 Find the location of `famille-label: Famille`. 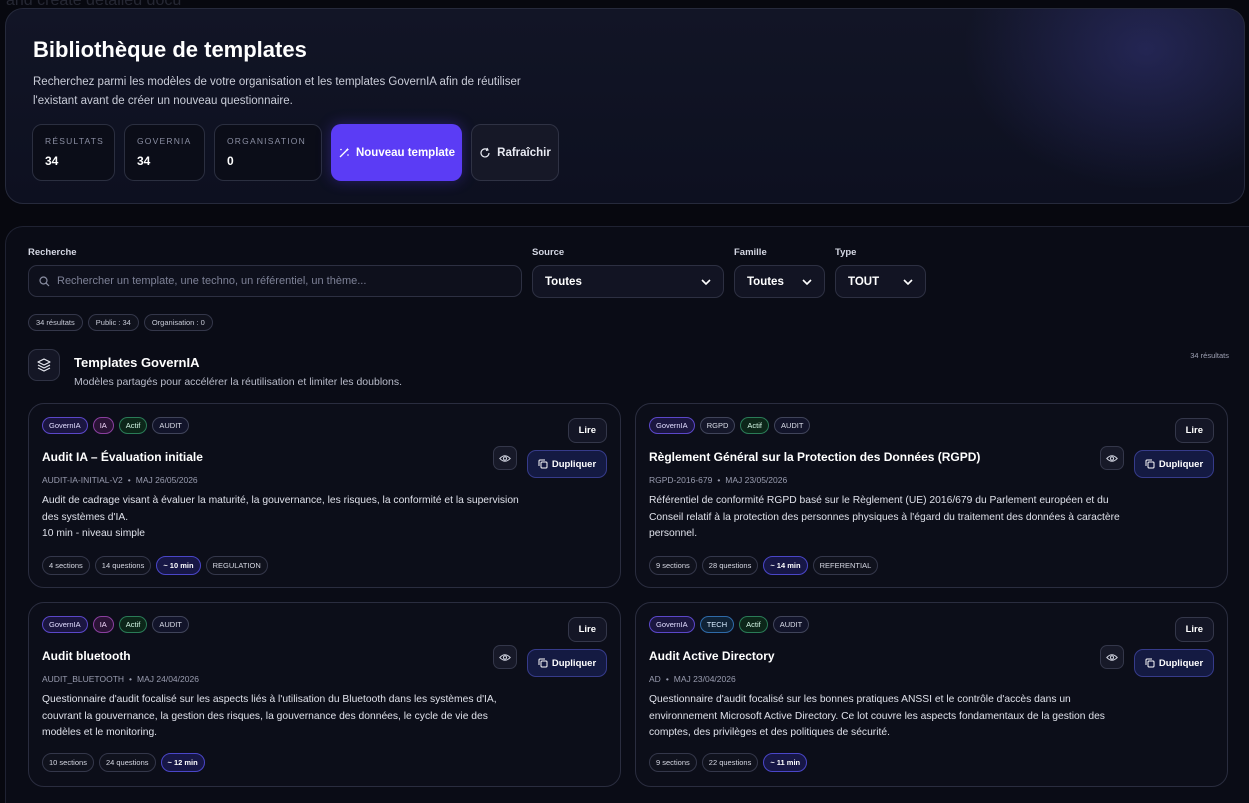

famille-label: Famille is located at coordinates (750, 252).